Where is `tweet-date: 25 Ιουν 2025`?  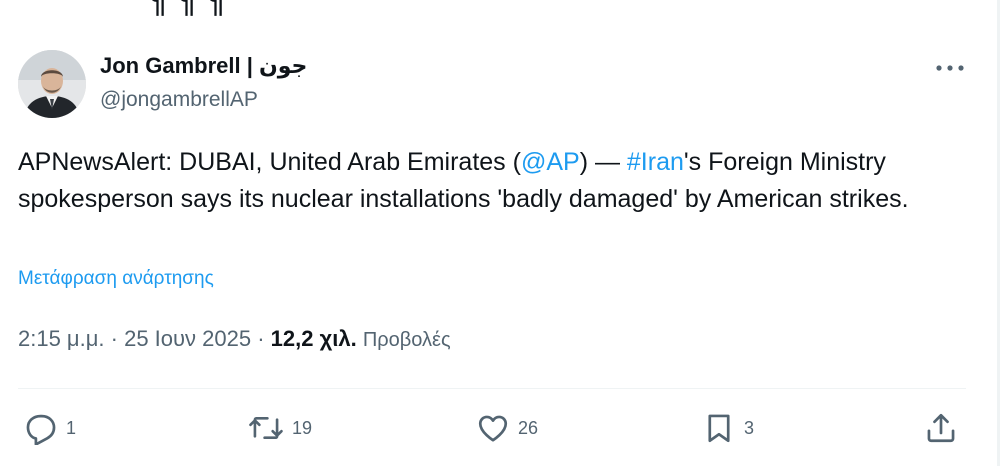
tweet-date: 25 Ιουν 2025 is located at coordinates (187, 338).